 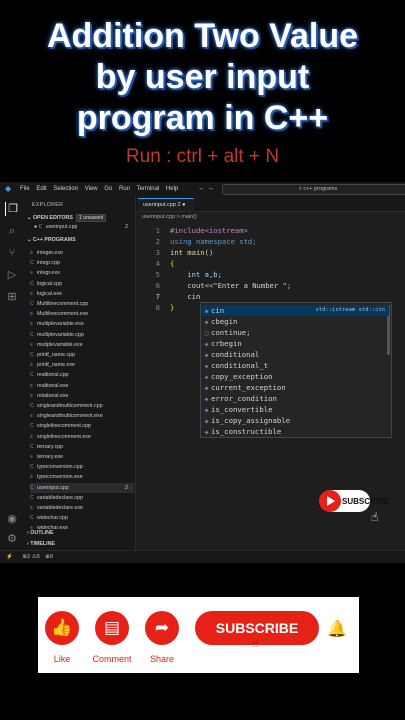 I want to click on nav-arrows-icon: ← →, so click(x=206, y=189).